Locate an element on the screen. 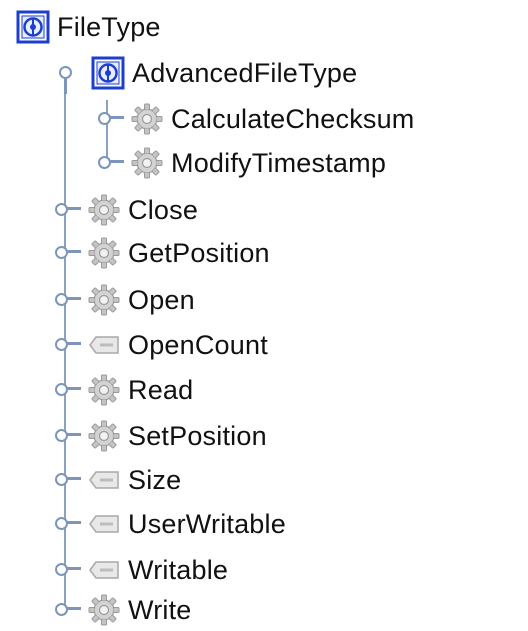  tree-node-writable: Writable is located at coordinates (141, 570).